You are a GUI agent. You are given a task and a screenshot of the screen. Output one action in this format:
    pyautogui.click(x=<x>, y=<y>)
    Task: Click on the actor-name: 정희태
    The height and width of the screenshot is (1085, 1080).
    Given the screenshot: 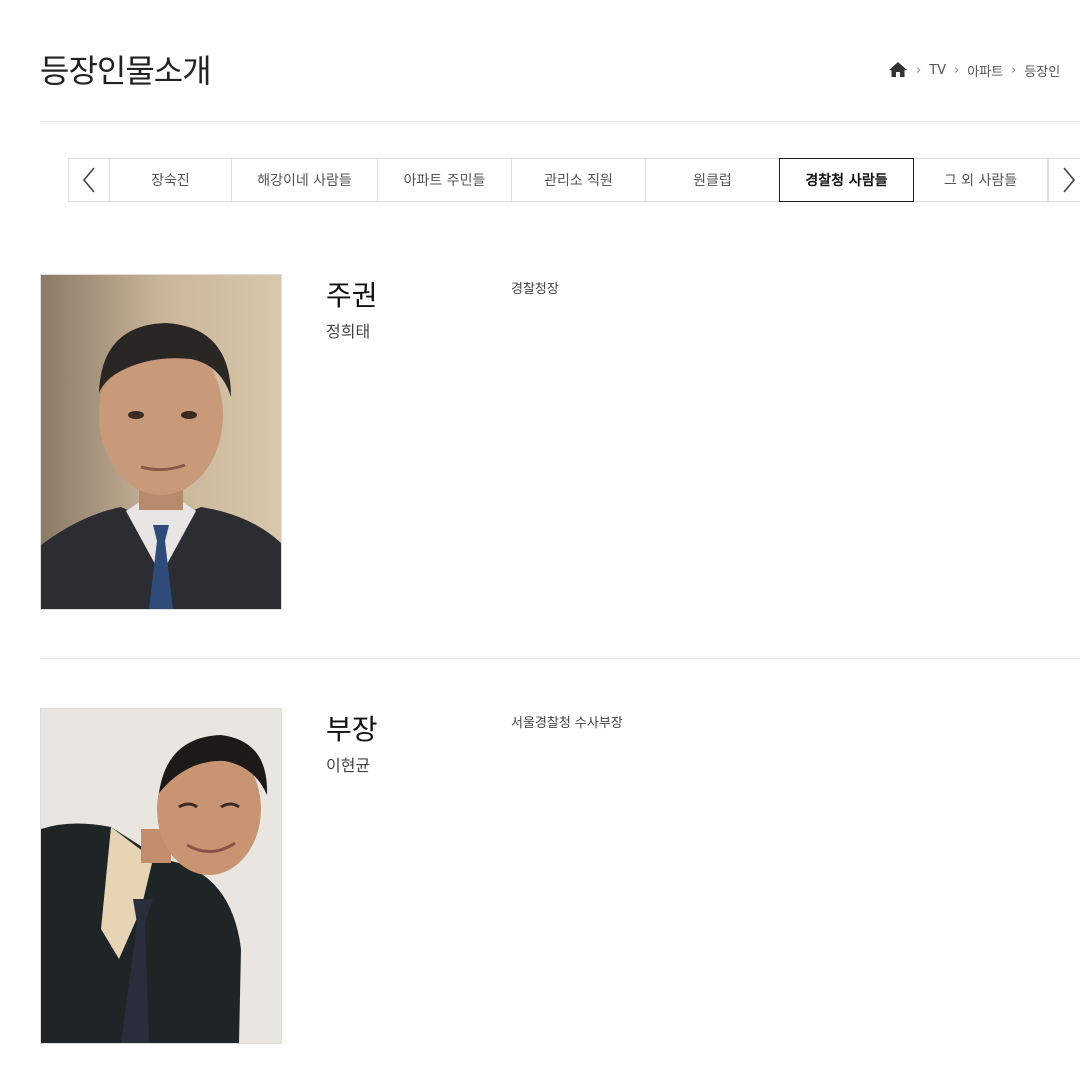 What is the action you would take?
    pyautogui.click(x=348, y=331)
    